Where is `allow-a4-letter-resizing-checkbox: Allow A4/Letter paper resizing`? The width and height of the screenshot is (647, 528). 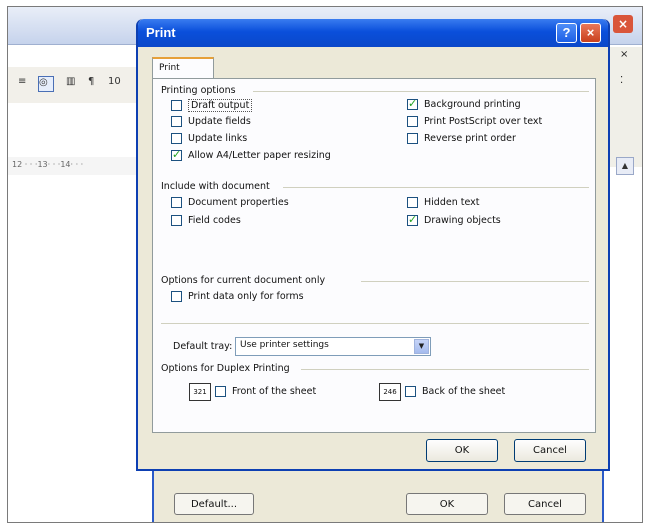
allow-a4-letter-resizing-checkbox: Allow A4/Letter paper resizing is located at coordinates (251, 154).